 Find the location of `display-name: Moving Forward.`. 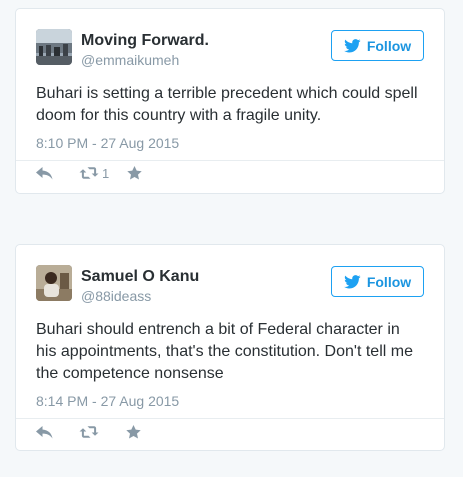

display-name: Moving Forward. is located at coordinates (145, 41).